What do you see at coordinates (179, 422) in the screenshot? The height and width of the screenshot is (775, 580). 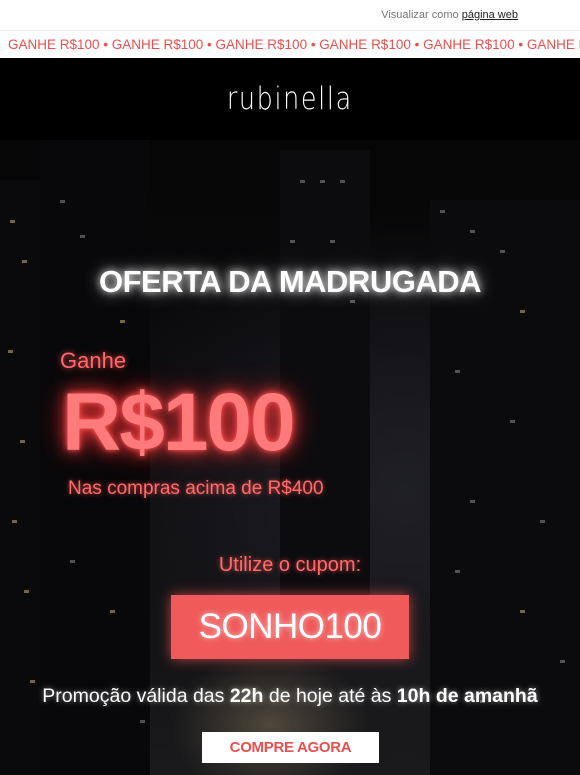 I see `discount-amount: R$100` at bounding box center [179, 422].